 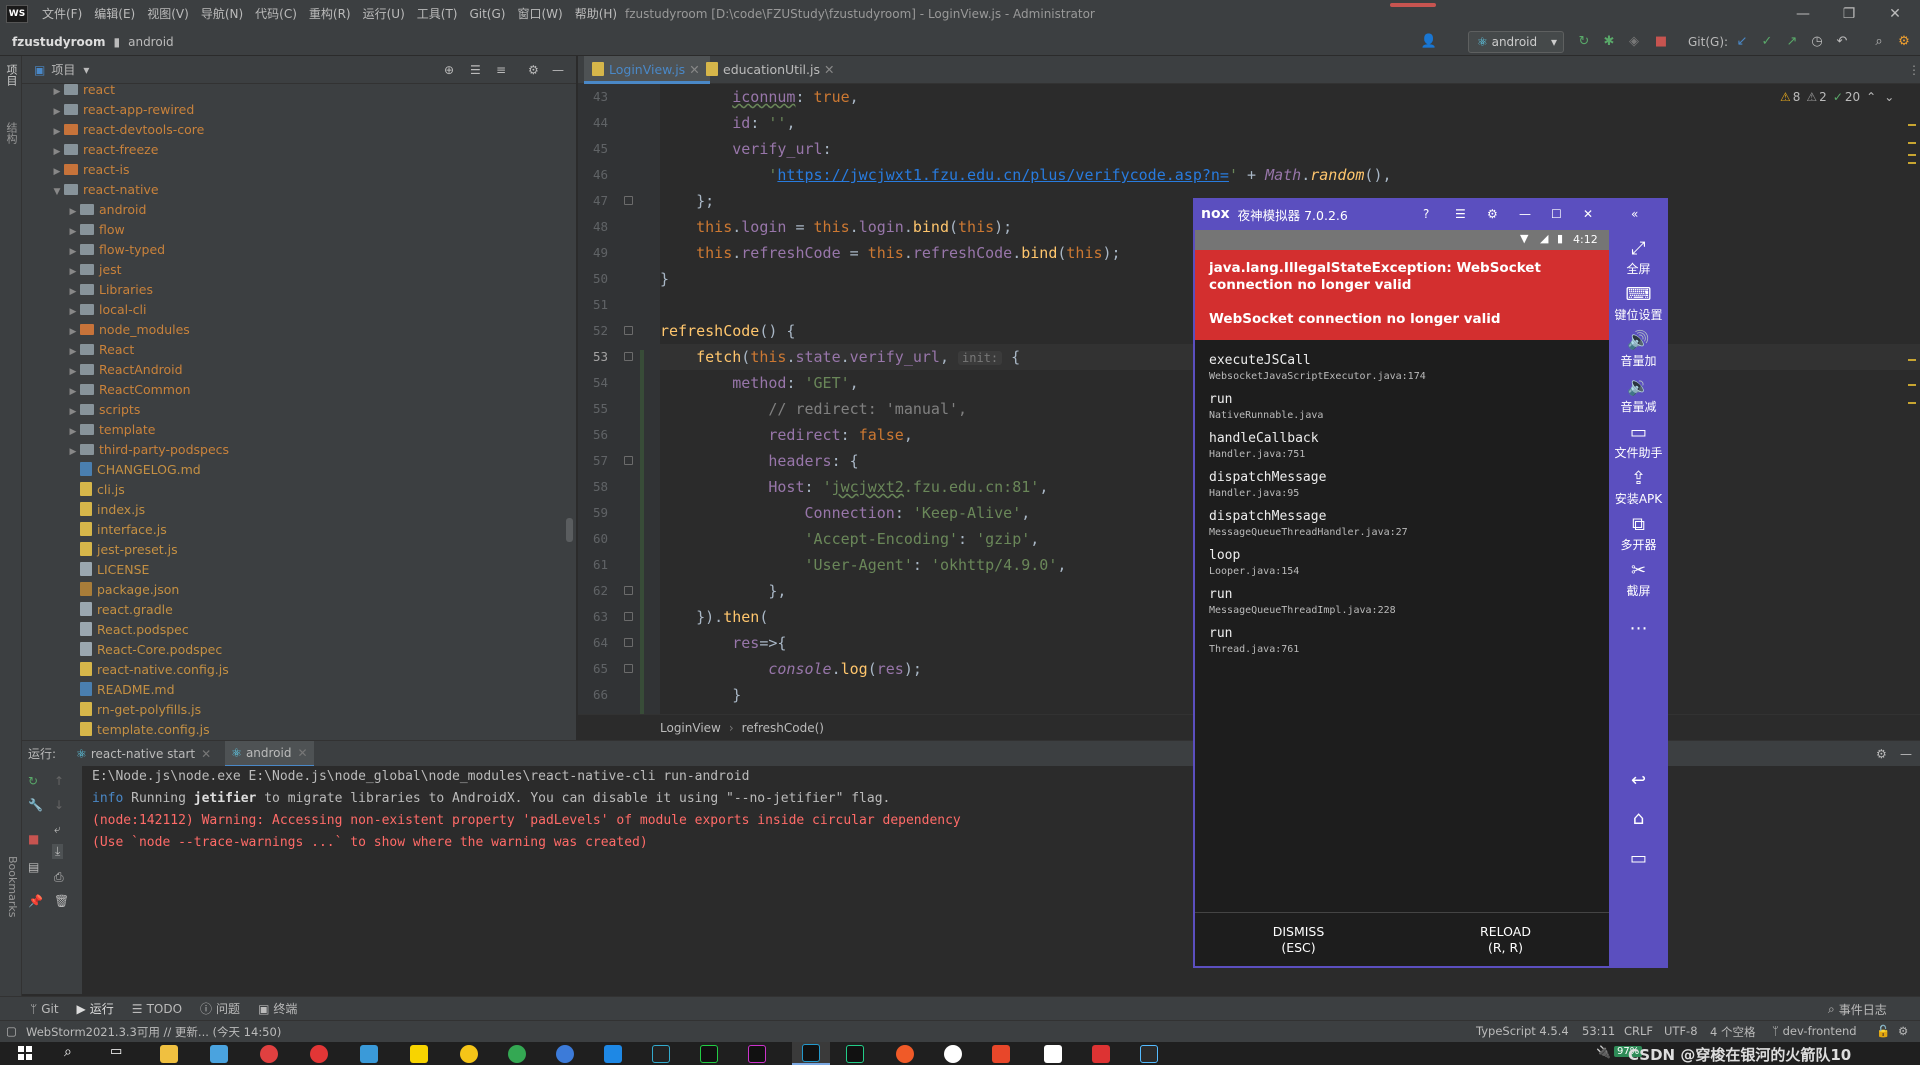 What do you see at coordinates (1889, 97) in the screenshot?
I see `chevron-down-icon: ⌄` at bounding box center [1889, 97].